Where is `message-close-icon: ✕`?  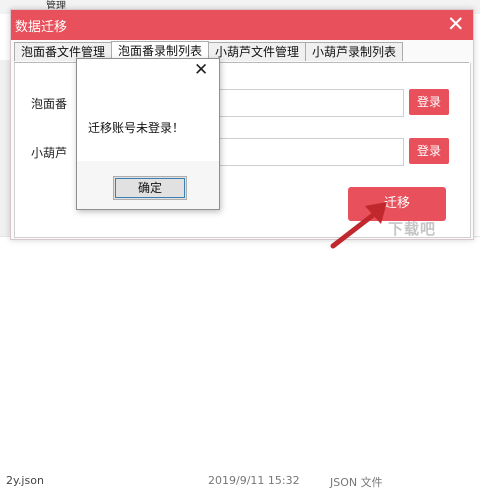 message-close-icon: ✕ is located at coordinates (201, 70).